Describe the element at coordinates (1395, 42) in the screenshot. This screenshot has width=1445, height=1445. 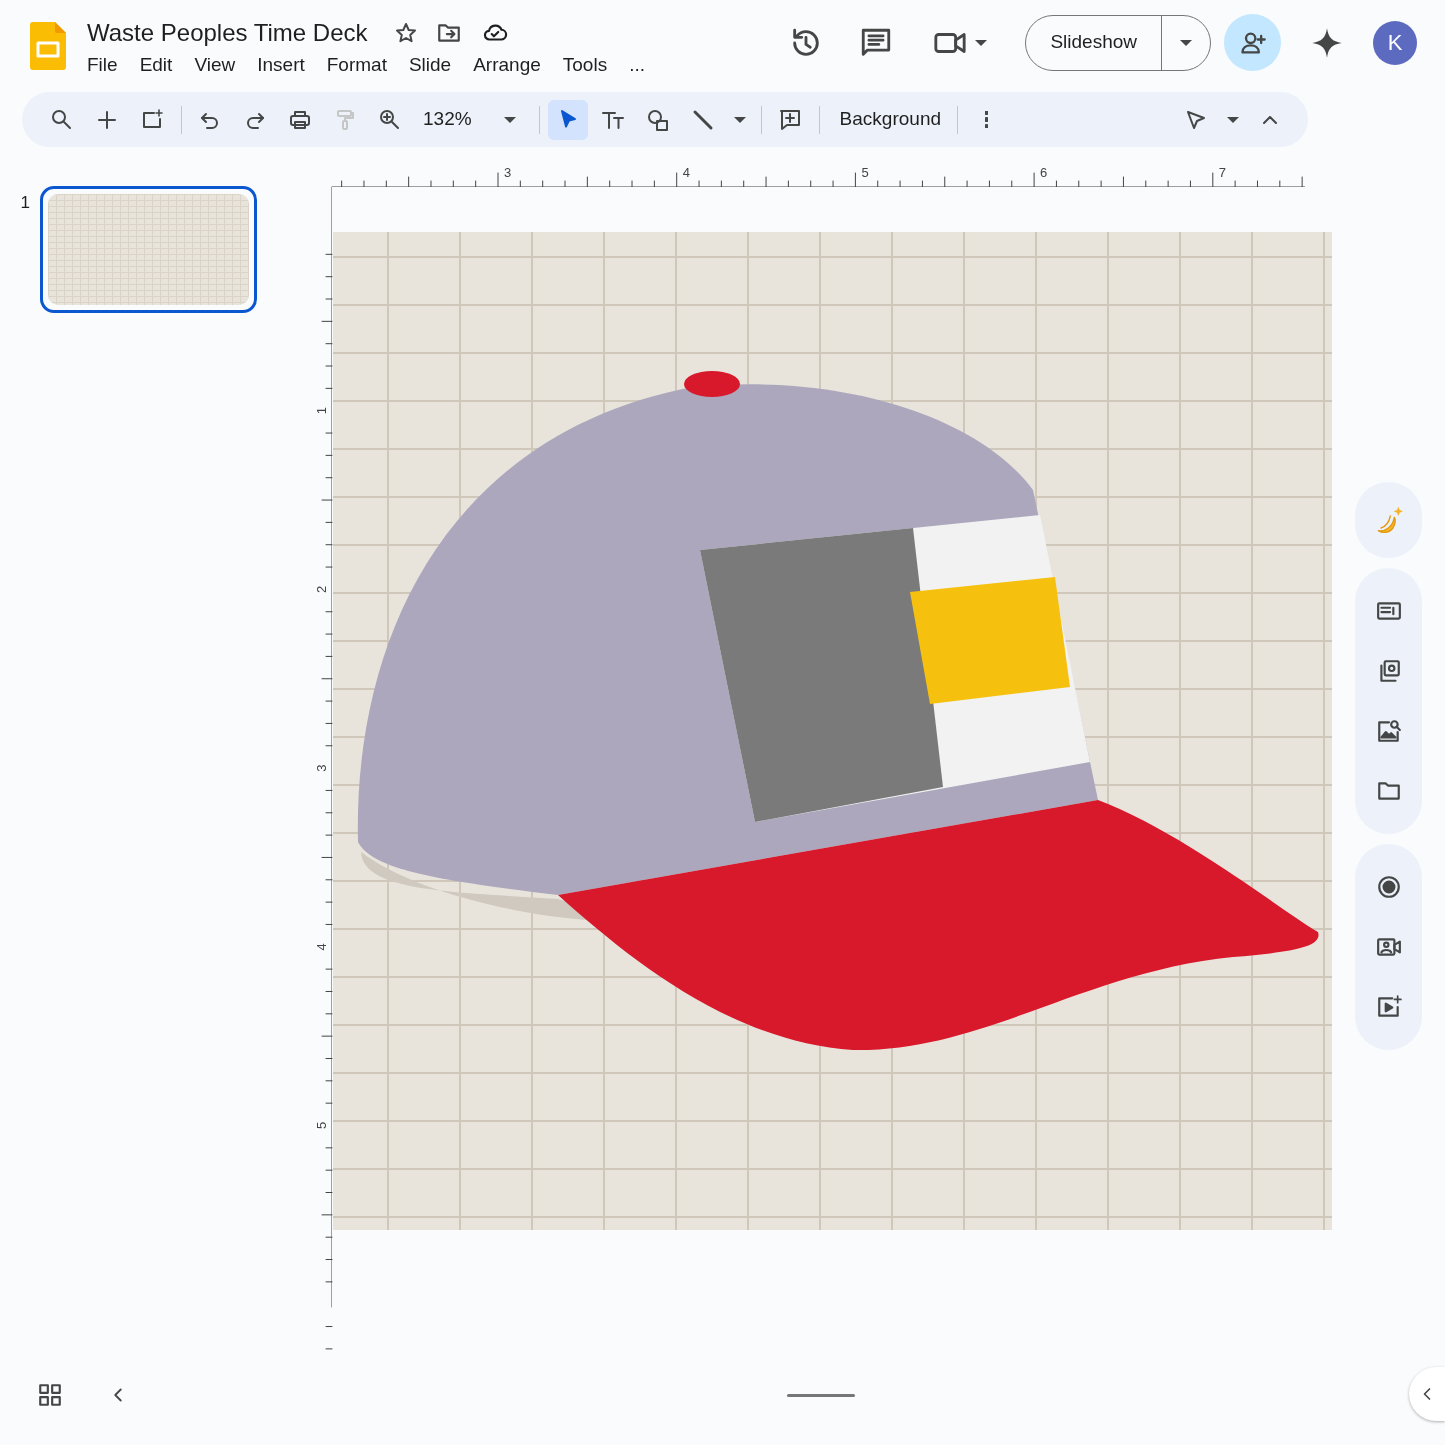
I see `account-avatar: K` at that location.